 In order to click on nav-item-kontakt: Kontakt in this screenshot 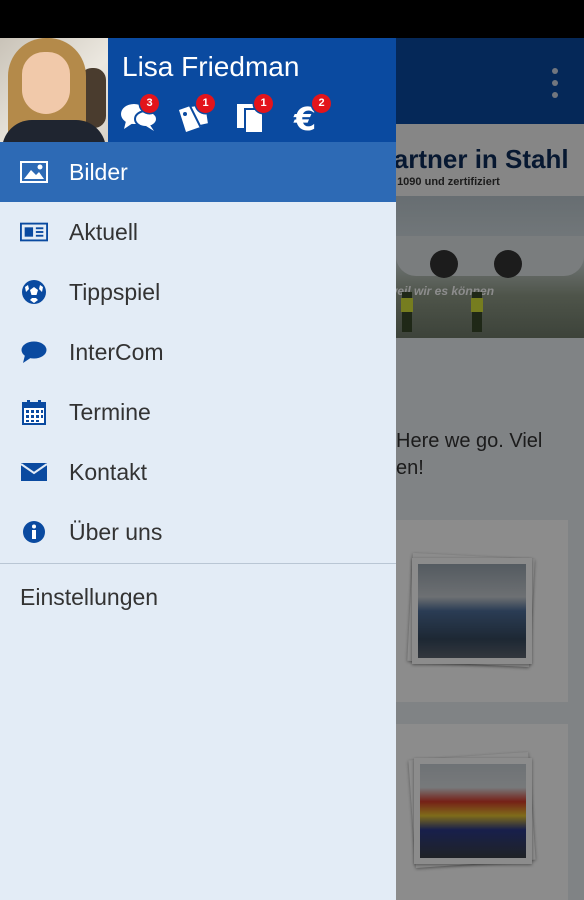, I will do `click(198, 472)`.